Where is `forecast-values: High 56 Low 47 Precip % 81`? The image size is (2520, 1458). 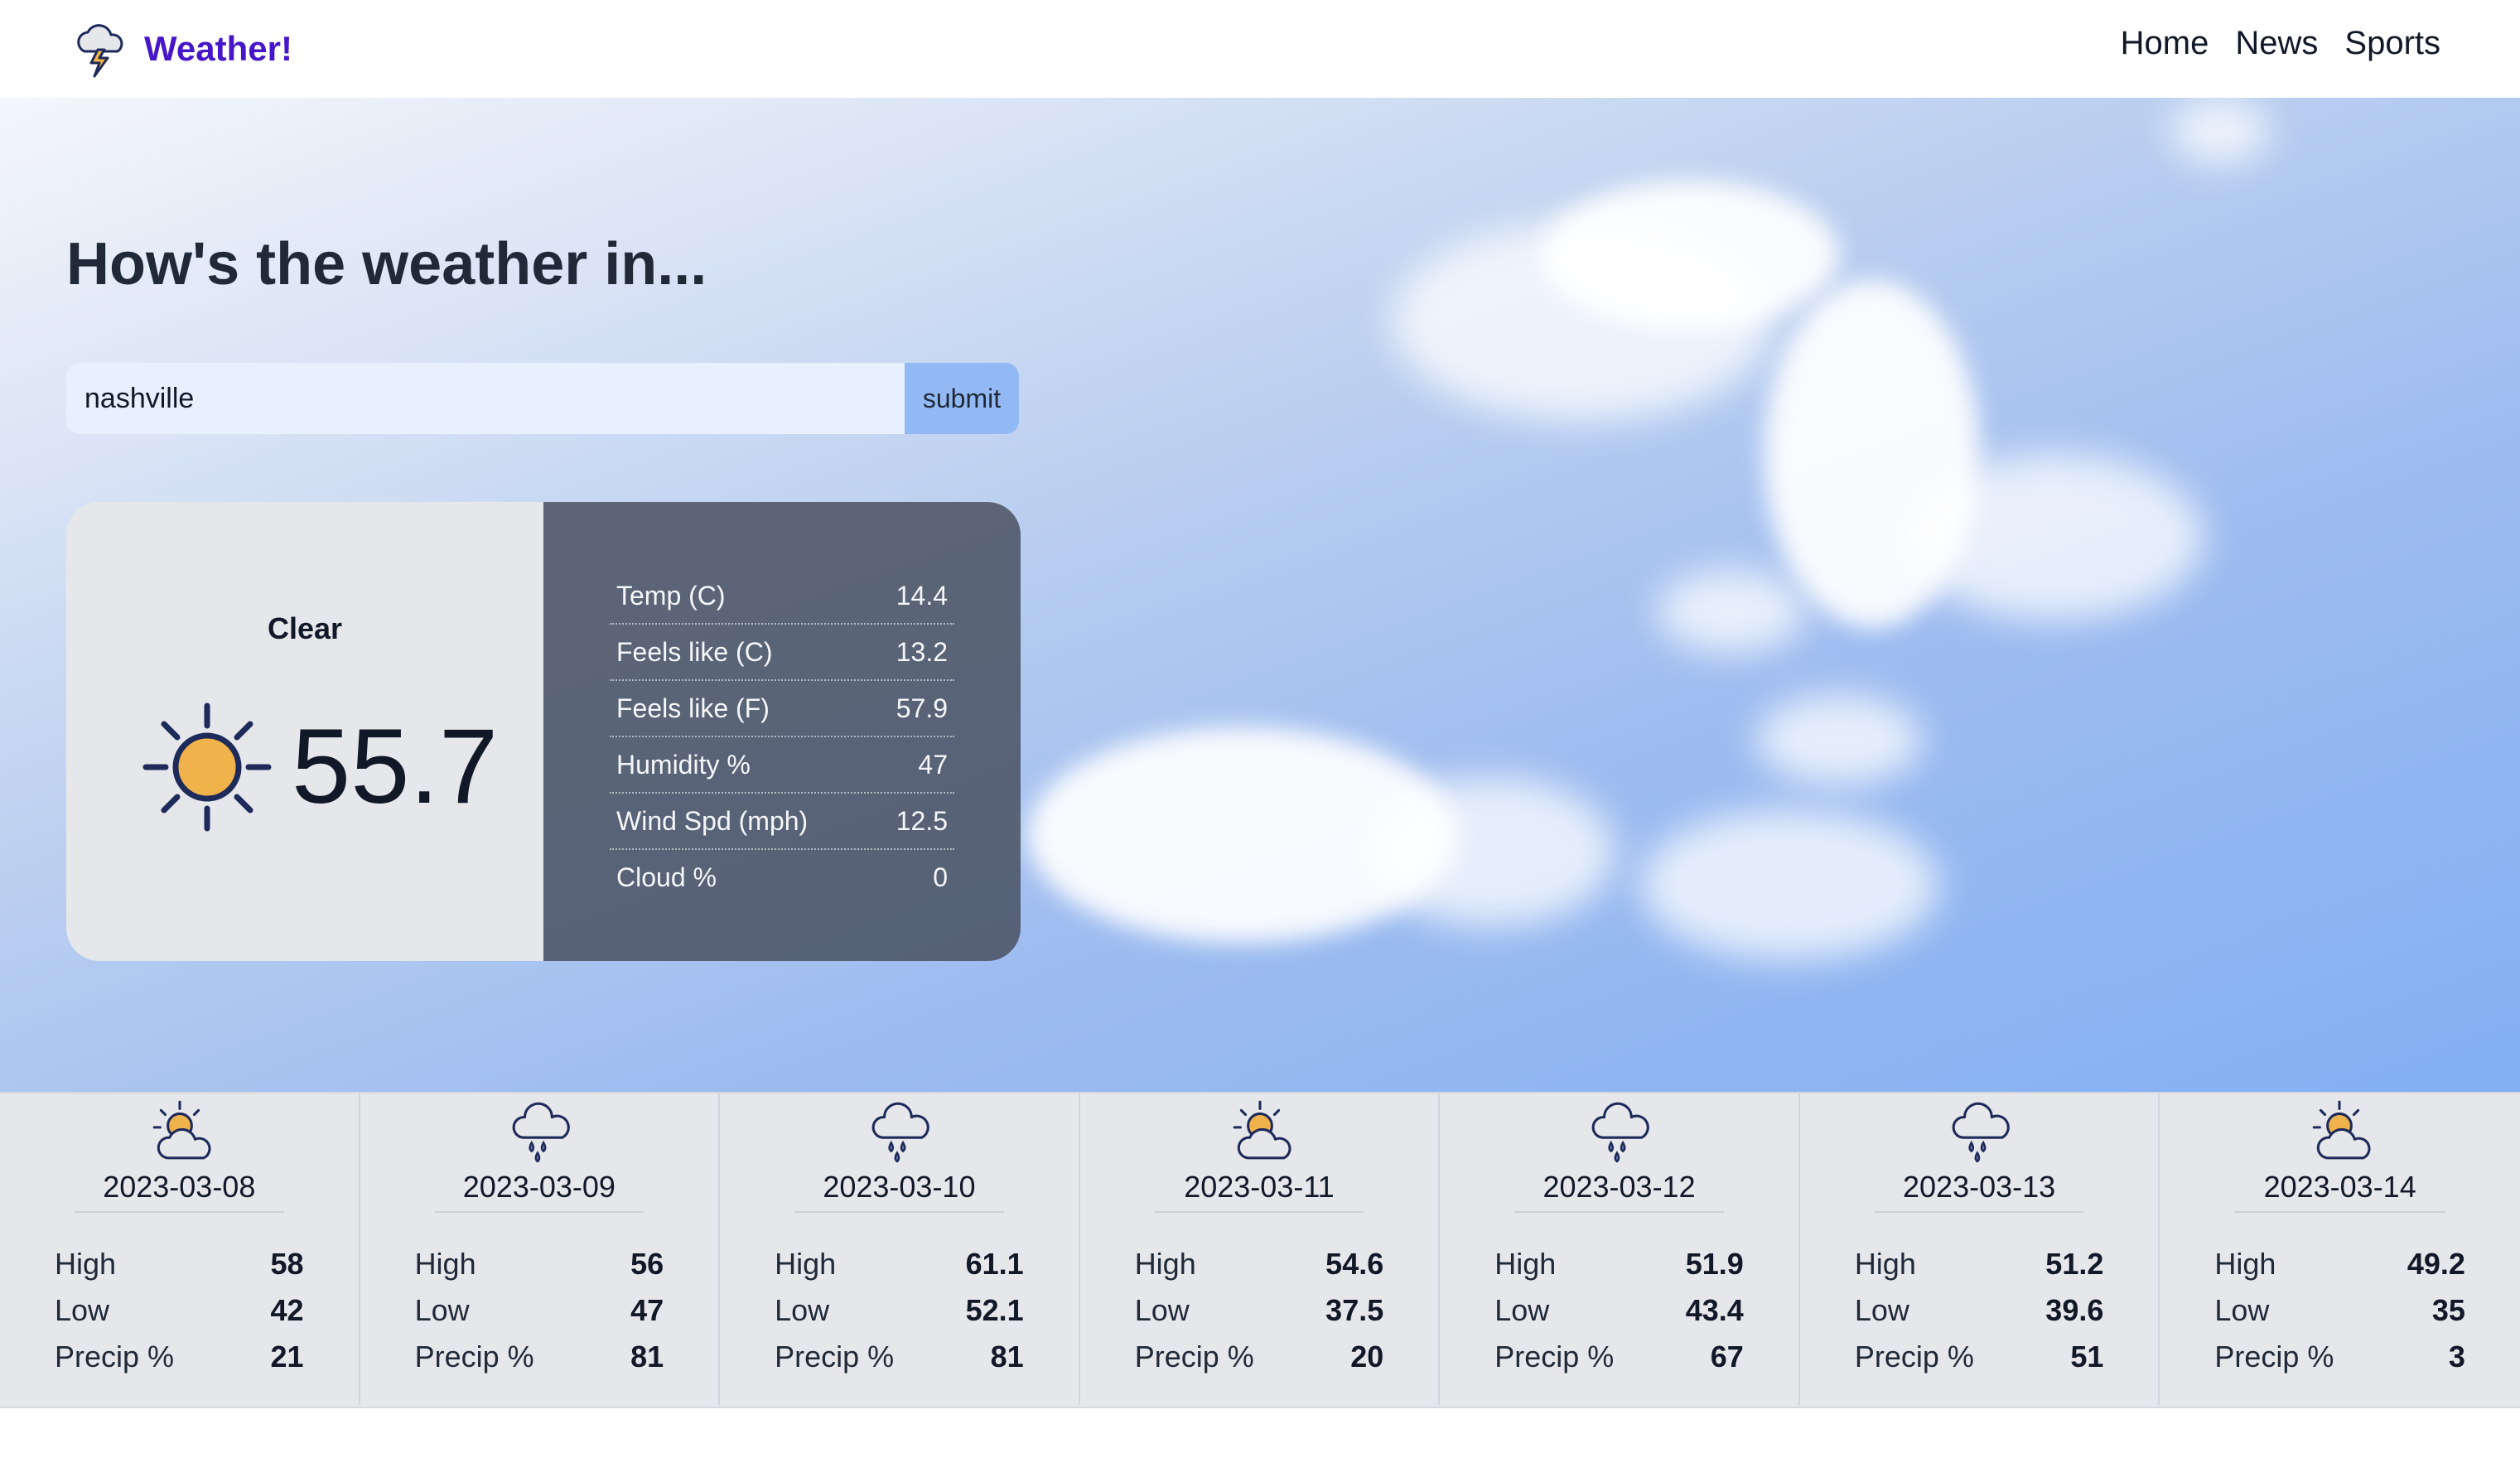 forecast-values: High 56 Low 47 Precip % 81 is located at coordinates (539, 1310).